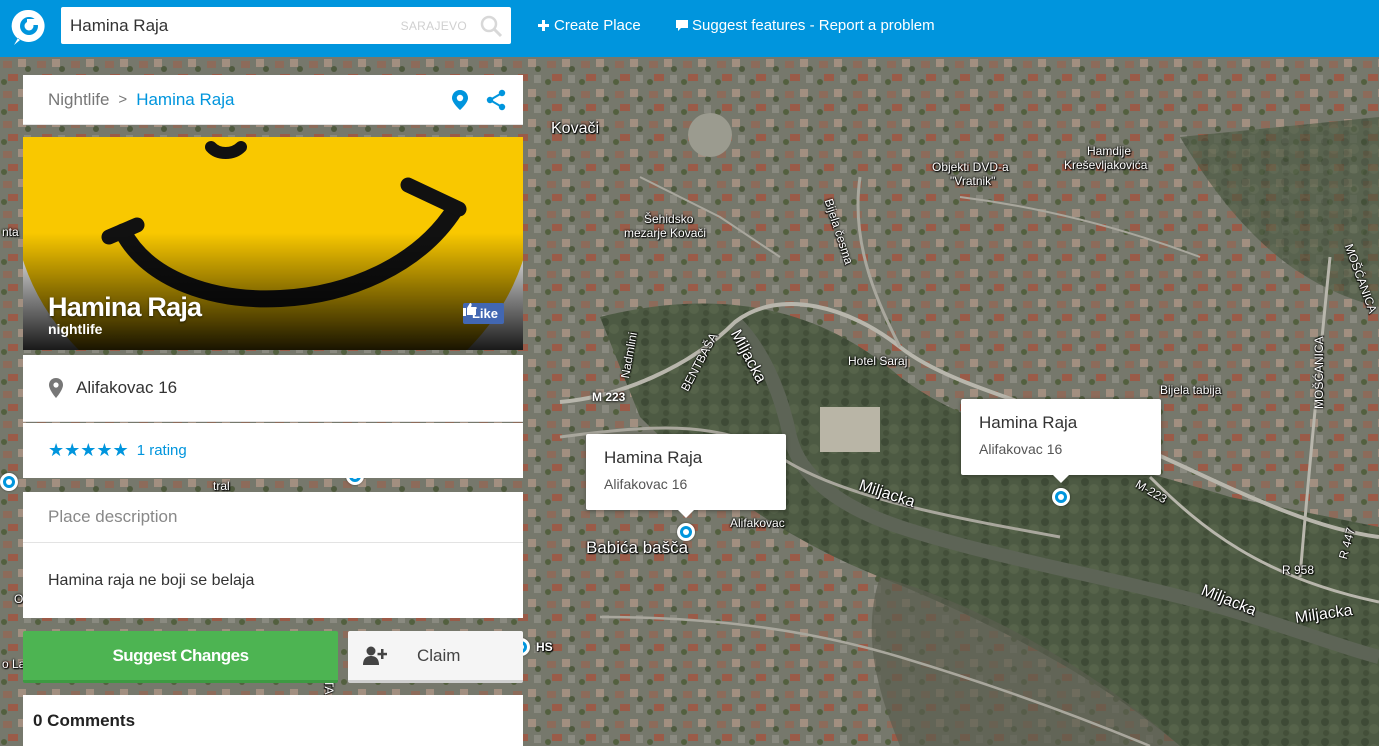 The width and height of the screenshot is (1379, 746). I want to click on place-address: Alifakovac 16, so click(273, 388).